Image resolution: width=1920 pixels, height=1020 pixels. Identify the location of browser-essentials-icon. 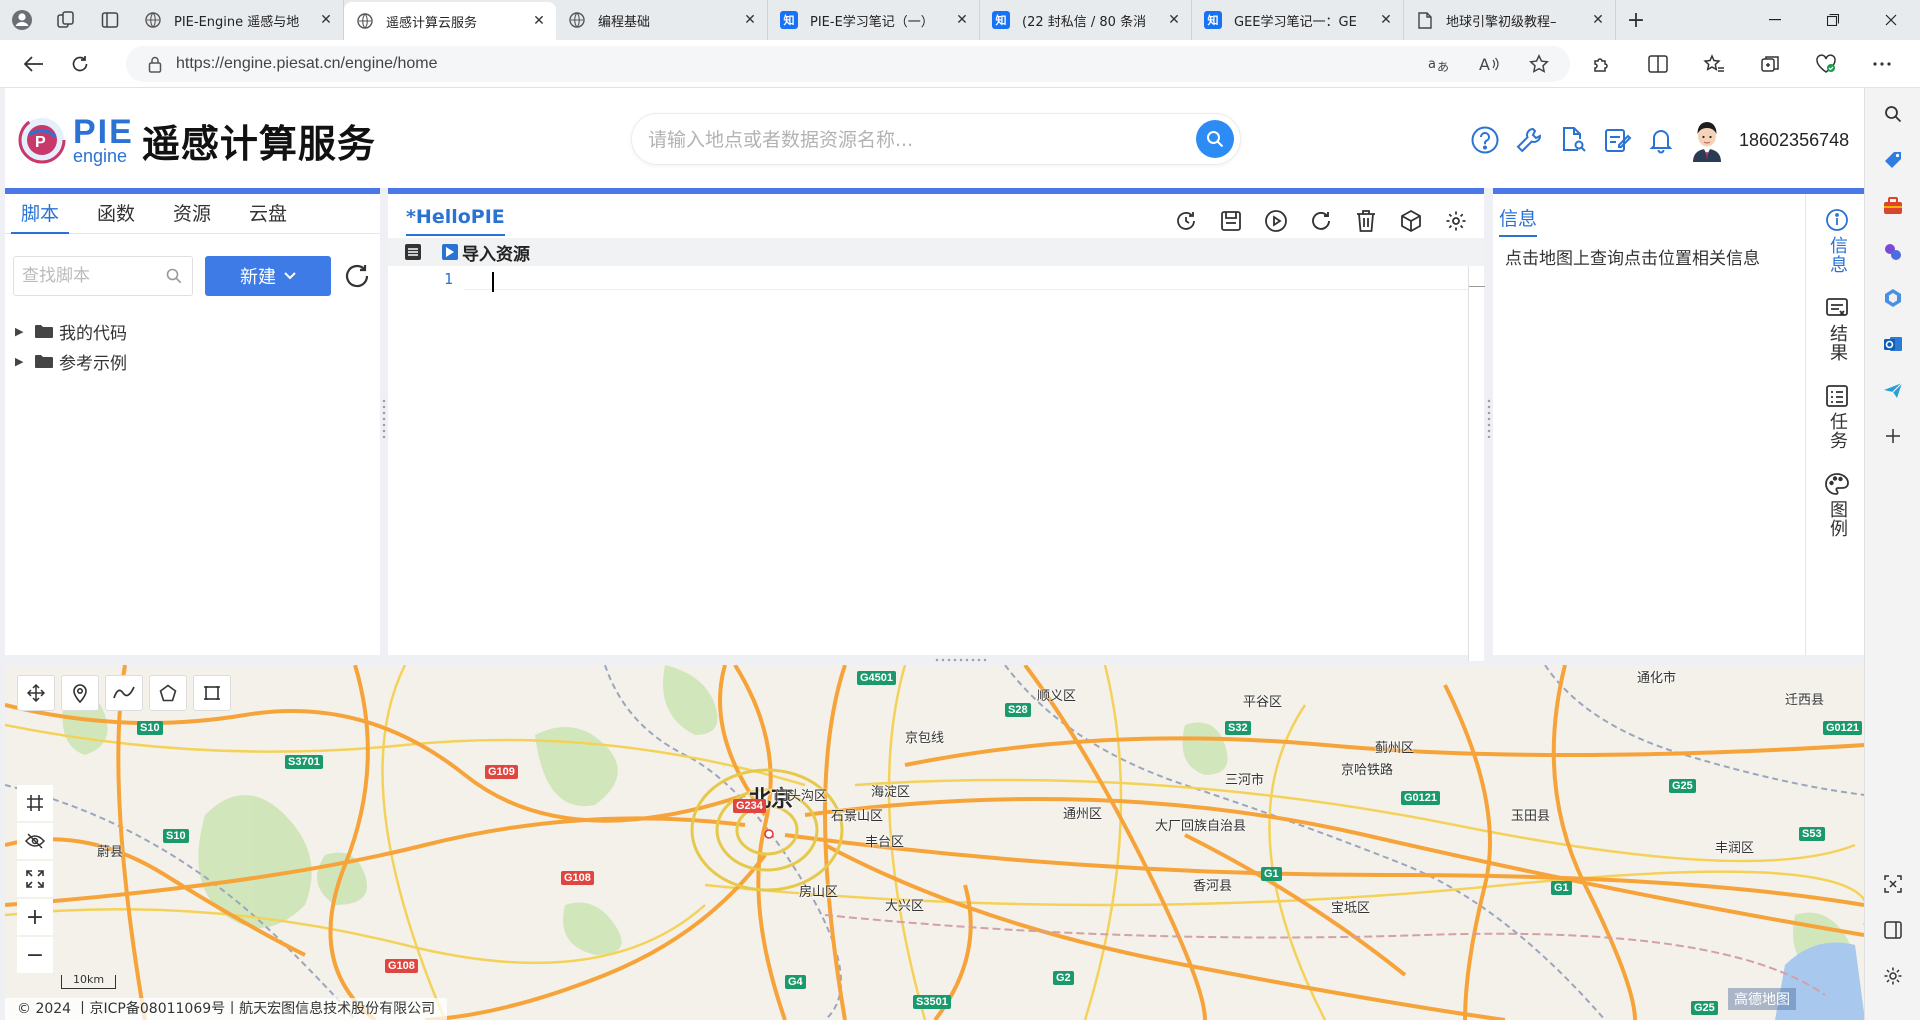
(1826, 64).